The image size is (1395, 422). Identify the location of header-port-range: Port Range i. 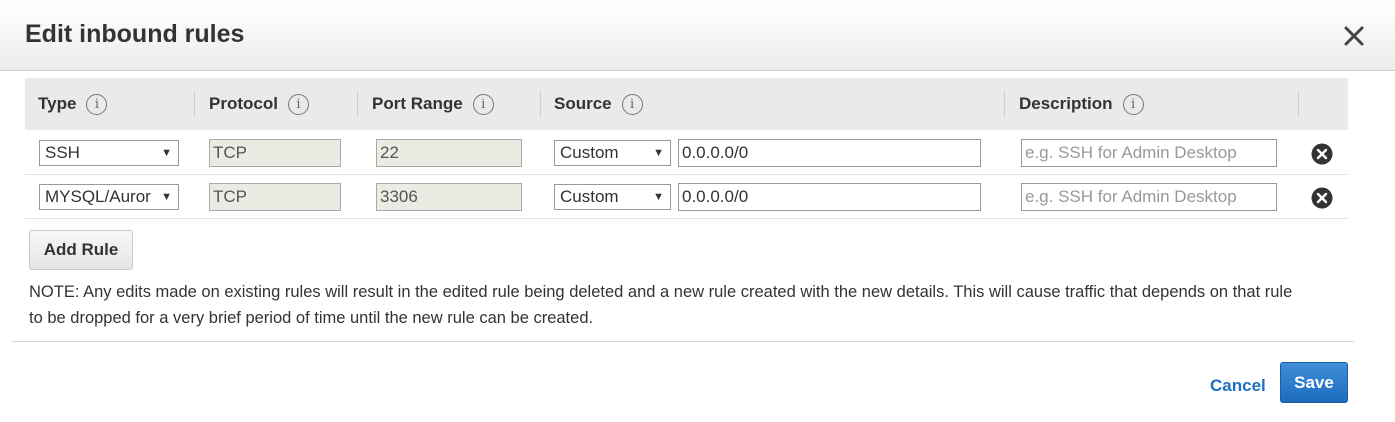
(433, 104).